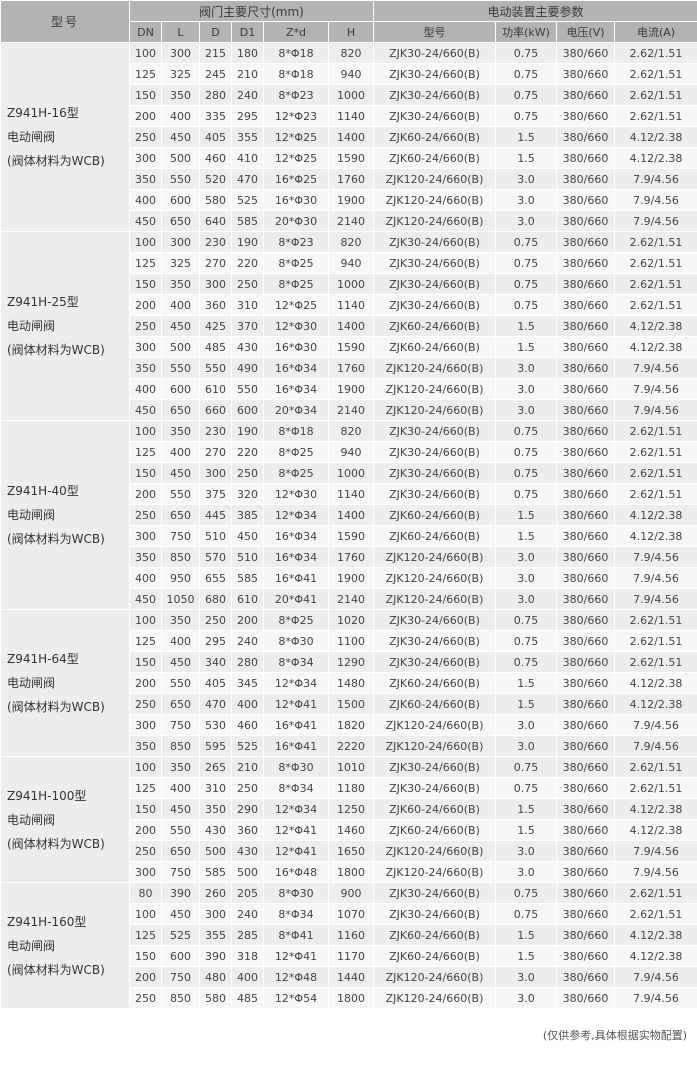  What do you see at coordinates (351, 137) in the screenshot?
I see `cell-h: 1400` at bounding box center [351, 137].